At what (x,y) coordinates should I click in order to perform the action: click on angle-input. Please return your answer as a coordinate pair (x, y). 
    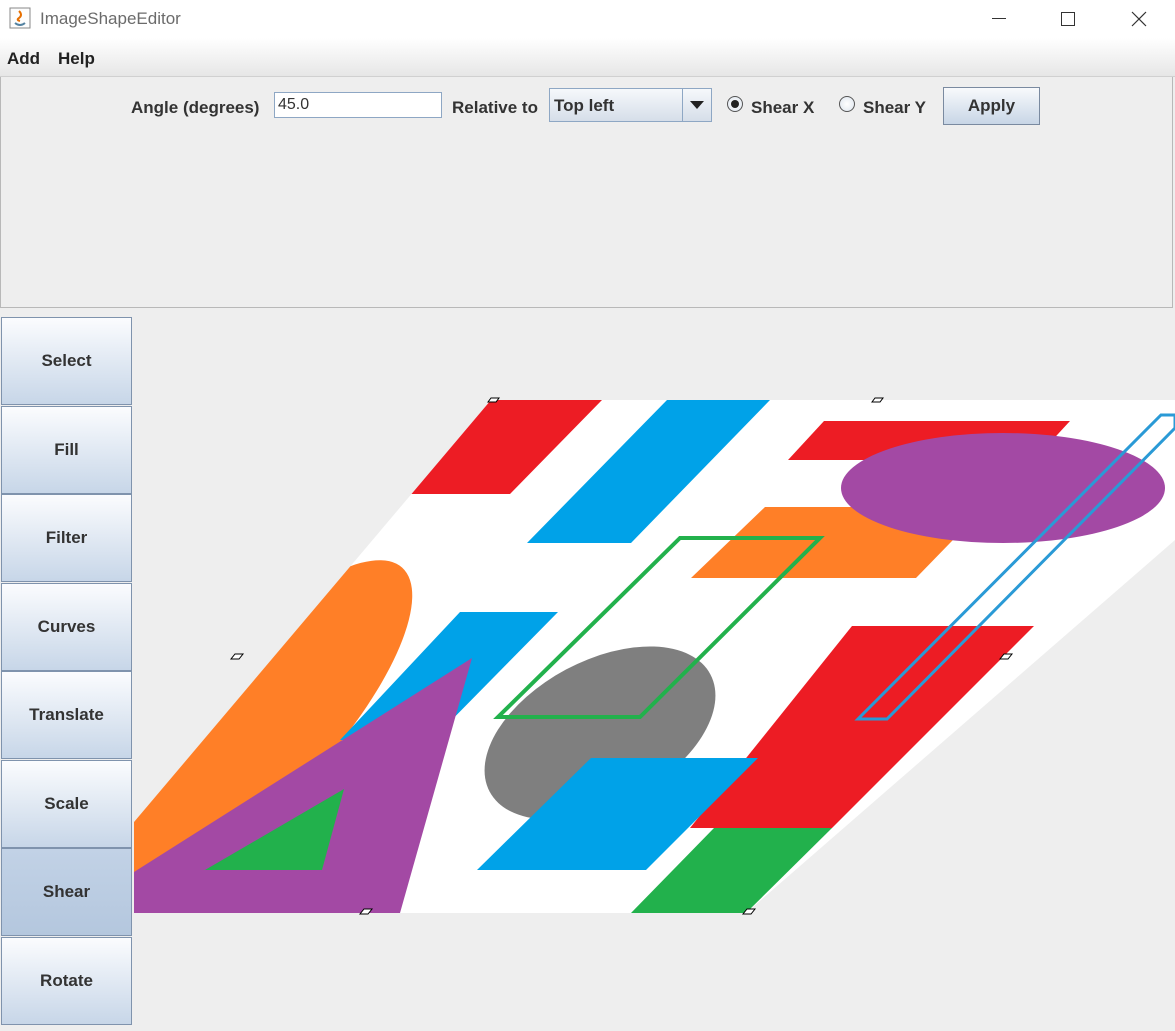
    Looking at the image, I should click on (358, 105).